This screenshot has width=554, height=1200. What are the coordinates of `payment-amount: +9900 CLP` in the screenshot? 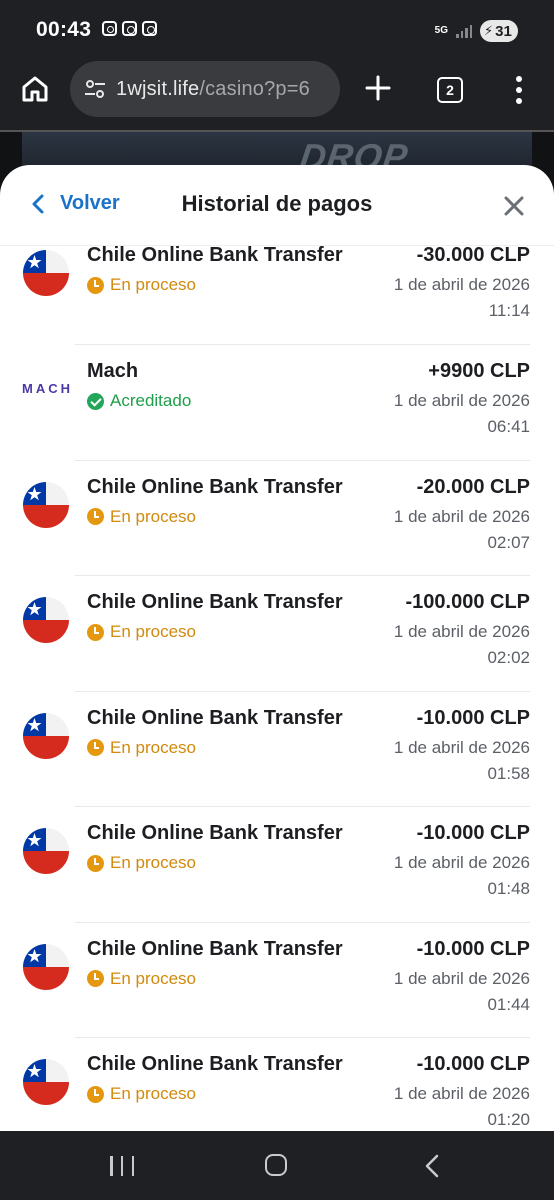 It's located at (479, 371).